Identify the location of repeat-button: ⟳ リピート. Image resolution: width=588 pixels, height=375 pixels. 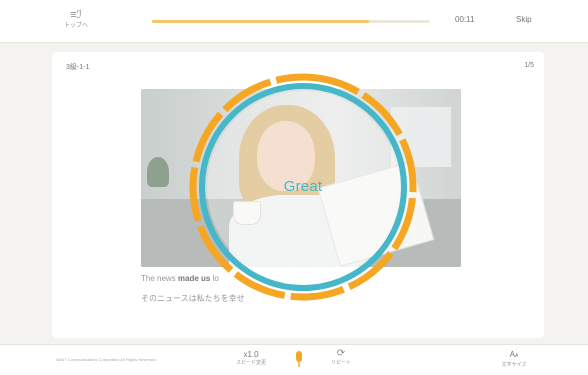
(341, 358).